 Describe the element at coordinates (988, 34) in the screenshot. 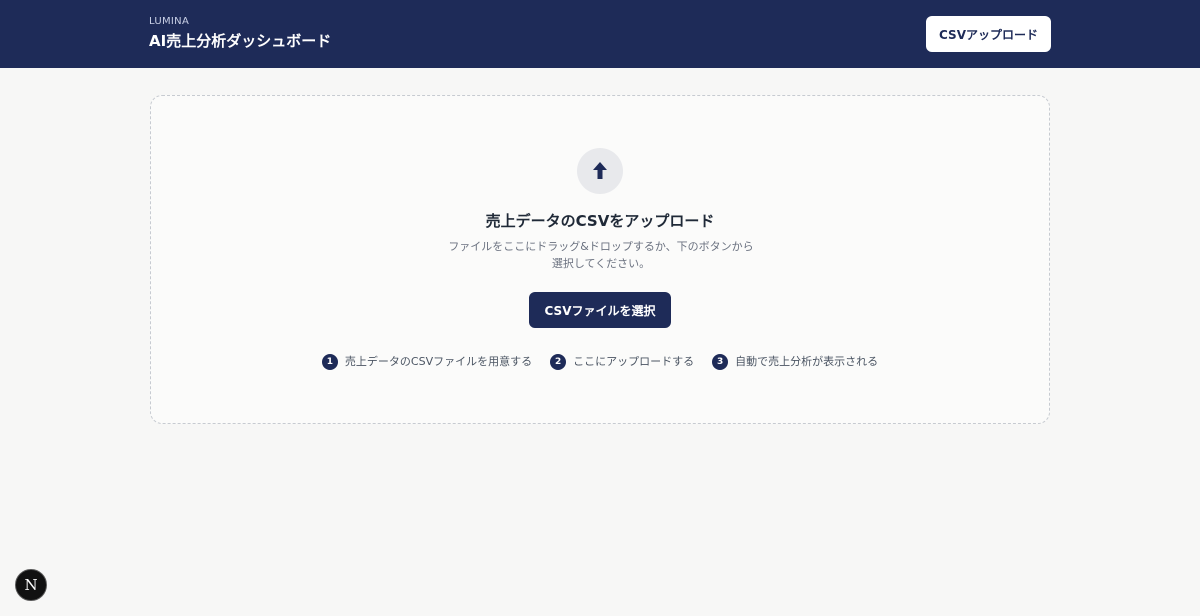

I see `csv-upload-button: CSVアップロード` at that location.